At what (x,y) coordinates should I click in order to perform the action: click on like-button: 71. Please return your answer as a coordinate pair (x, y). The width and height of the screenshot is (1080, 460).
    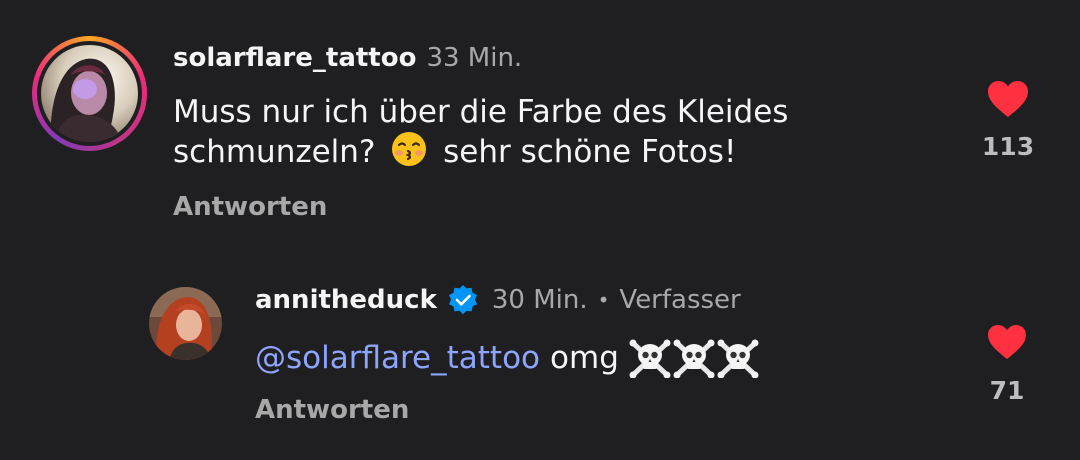
    Looking at the image, I should click on (1007, 364).